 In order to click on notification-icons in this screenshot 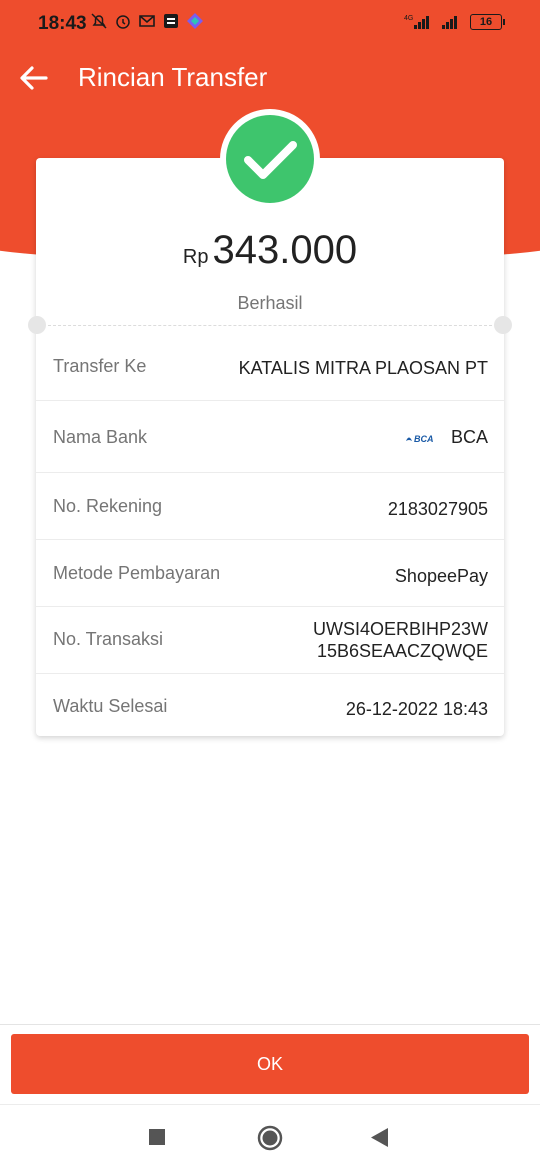, I will do `click(147, 21)`.